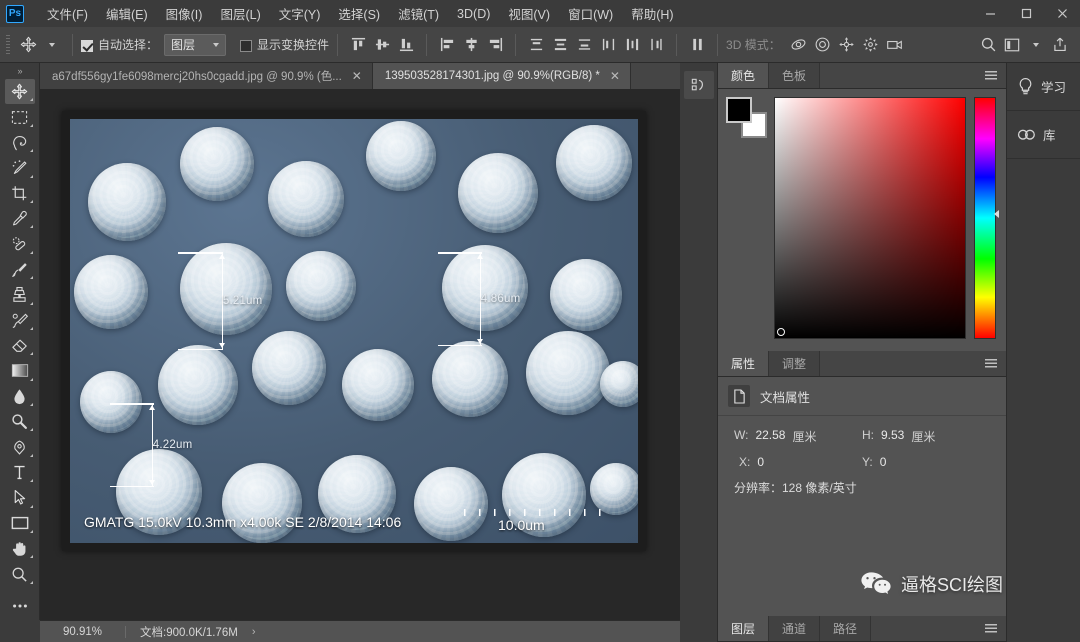 Image resolution: width=1080 pixels, height=642 pixels. Describe the element at coordinates (254, 632) in the screenshot. I see `status-expand-icon: ›` at that location.